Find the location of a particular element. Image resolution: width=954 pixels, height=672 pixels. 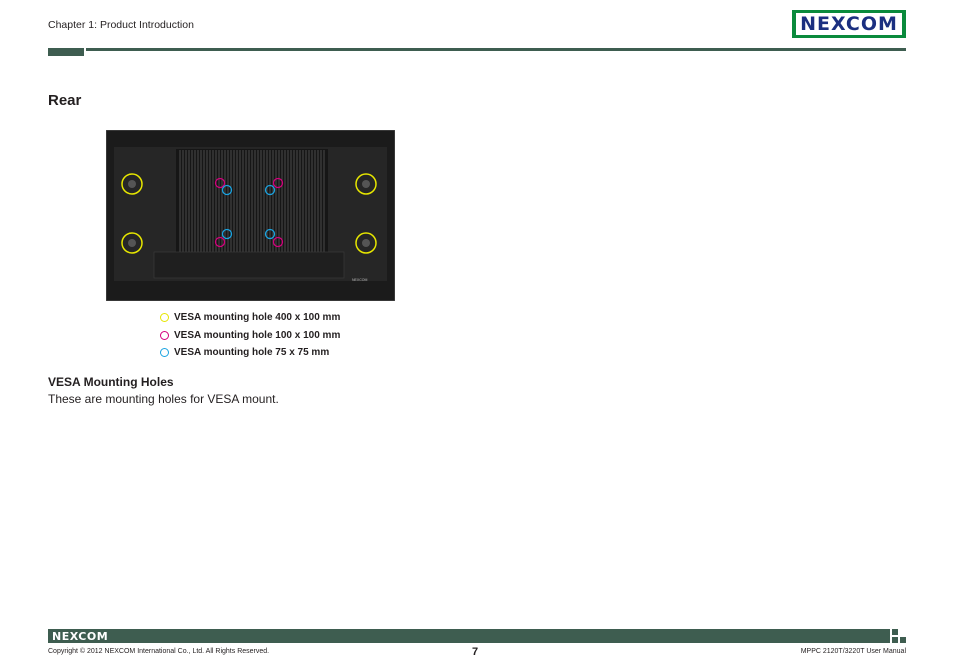

footer-bar: NEXCOM is located at coordinates (469, 636).